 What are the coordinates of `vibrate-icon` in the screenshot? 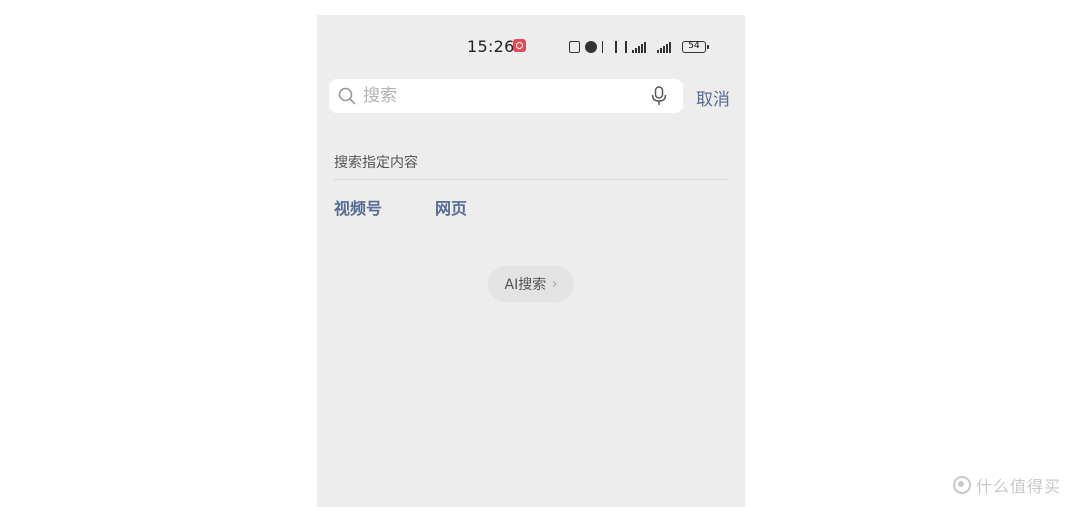 It's located at (621, 47).